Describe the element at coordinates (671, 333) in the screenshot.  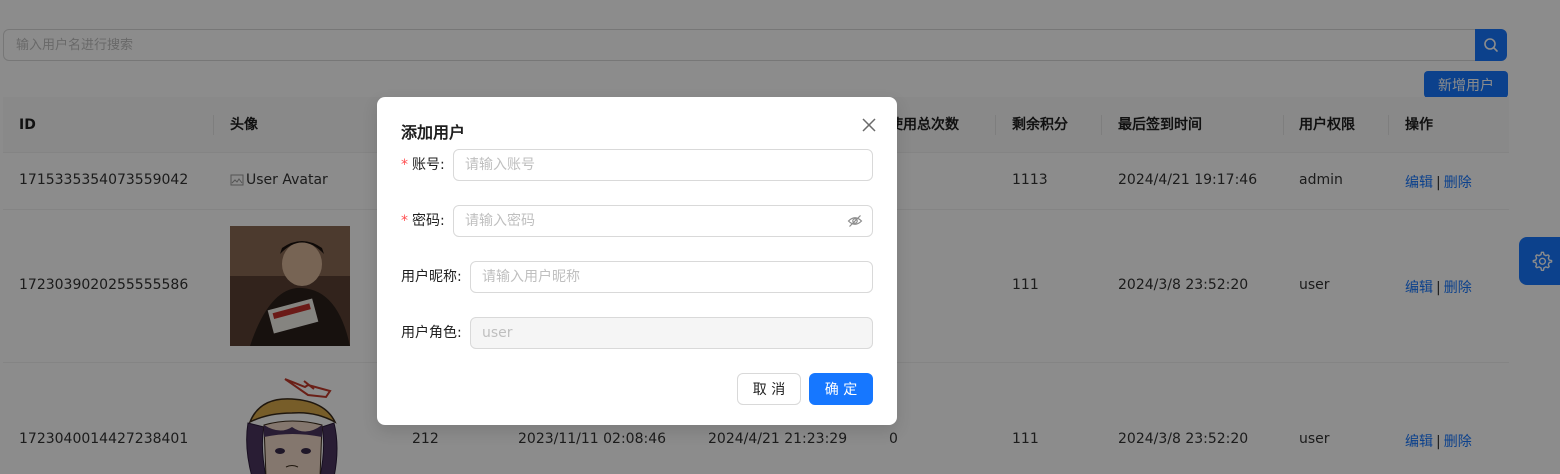
I see `role-input` at that location.